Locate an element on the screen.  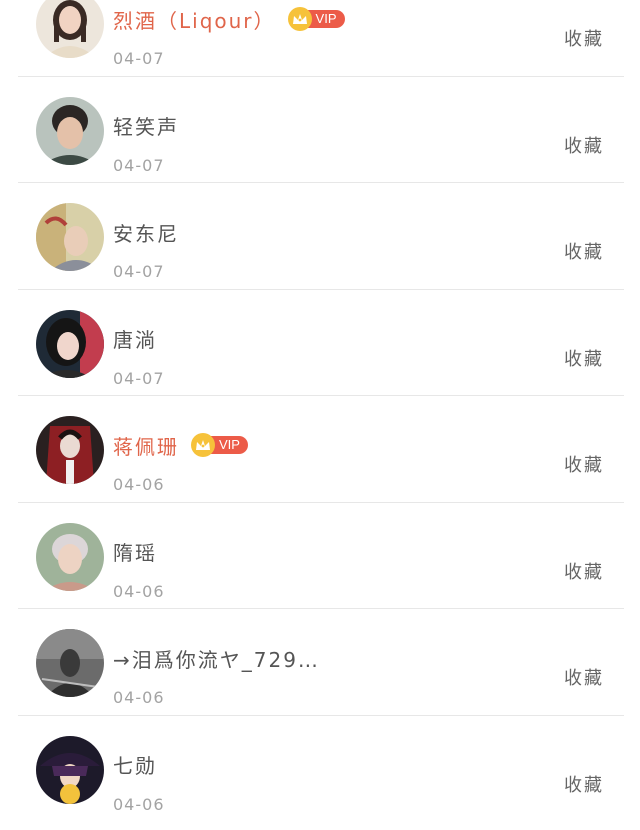
list-item: 安东尼 04-07 收藏 is located at coordinates (320, 236).